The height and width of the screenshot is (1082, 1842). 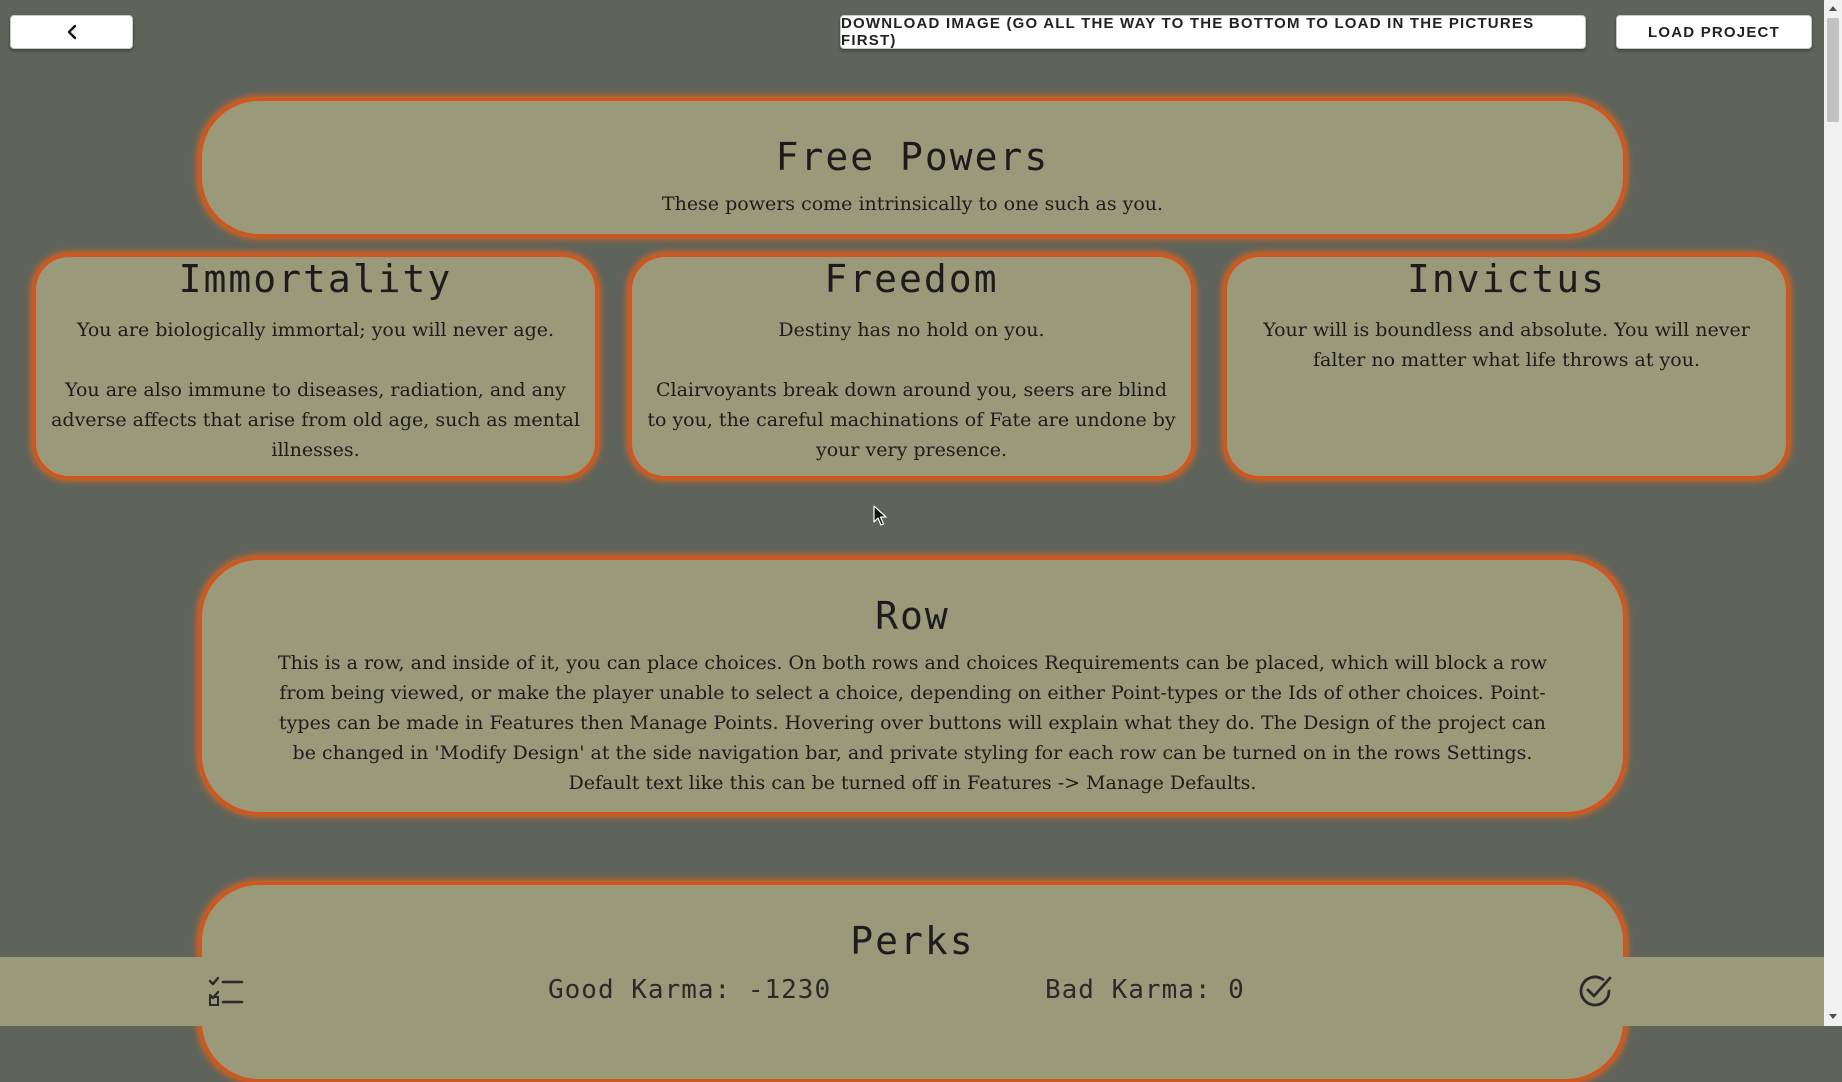 I want to click on scroll-thumb, so click(x=1833, y=70).